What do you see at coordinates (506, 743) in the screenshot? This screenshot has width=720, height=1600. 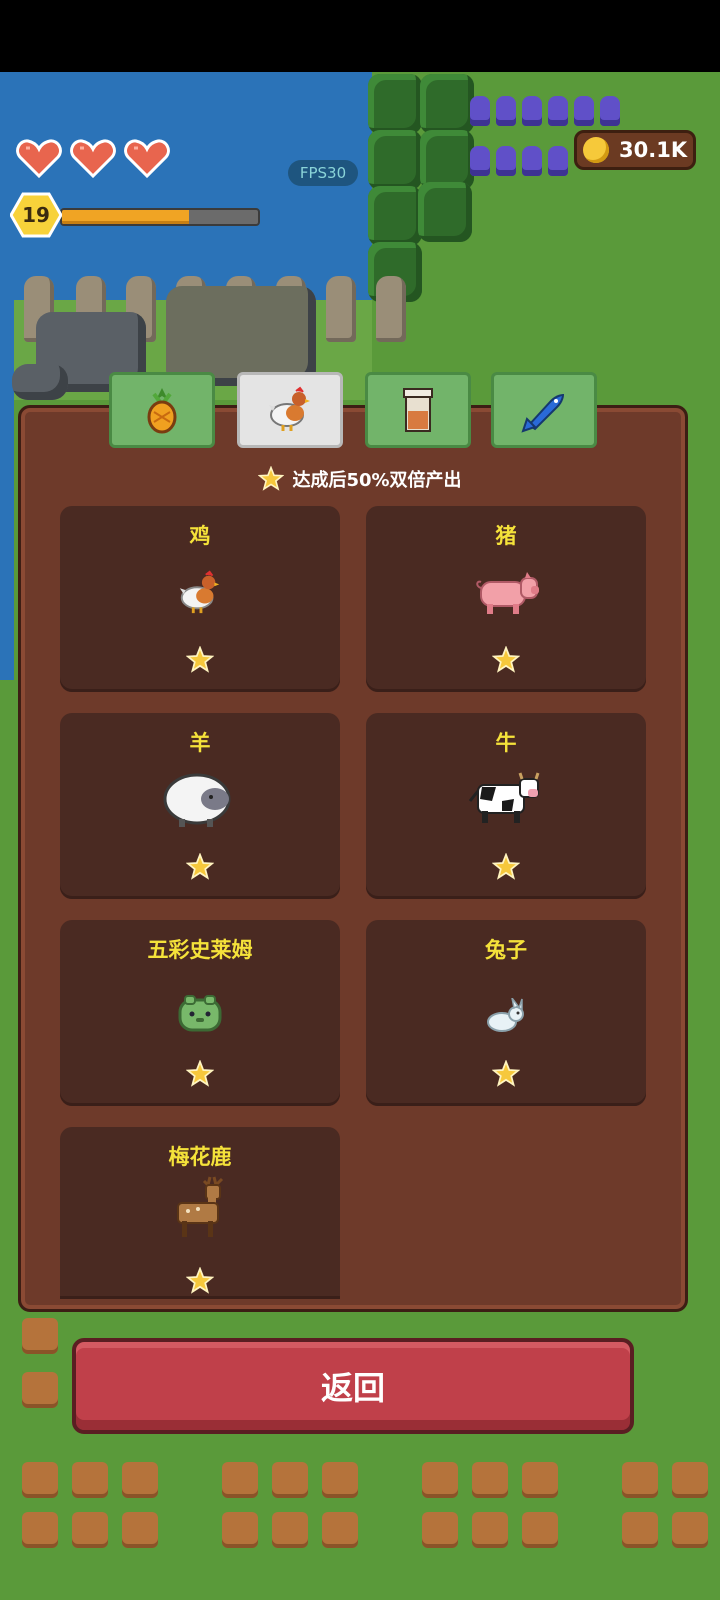 I see `card-title: 牛` at bounding box center [506, 743].